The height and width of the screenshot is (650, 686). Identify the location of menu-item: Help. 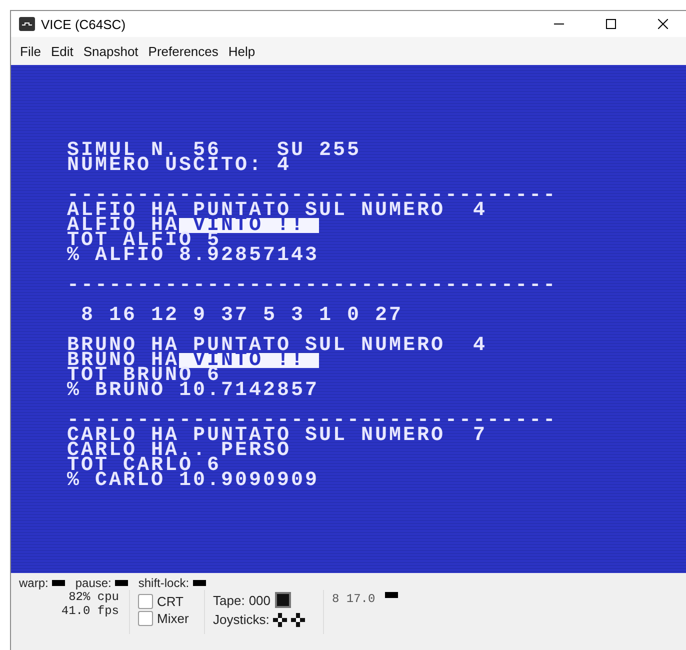
(241, 51).